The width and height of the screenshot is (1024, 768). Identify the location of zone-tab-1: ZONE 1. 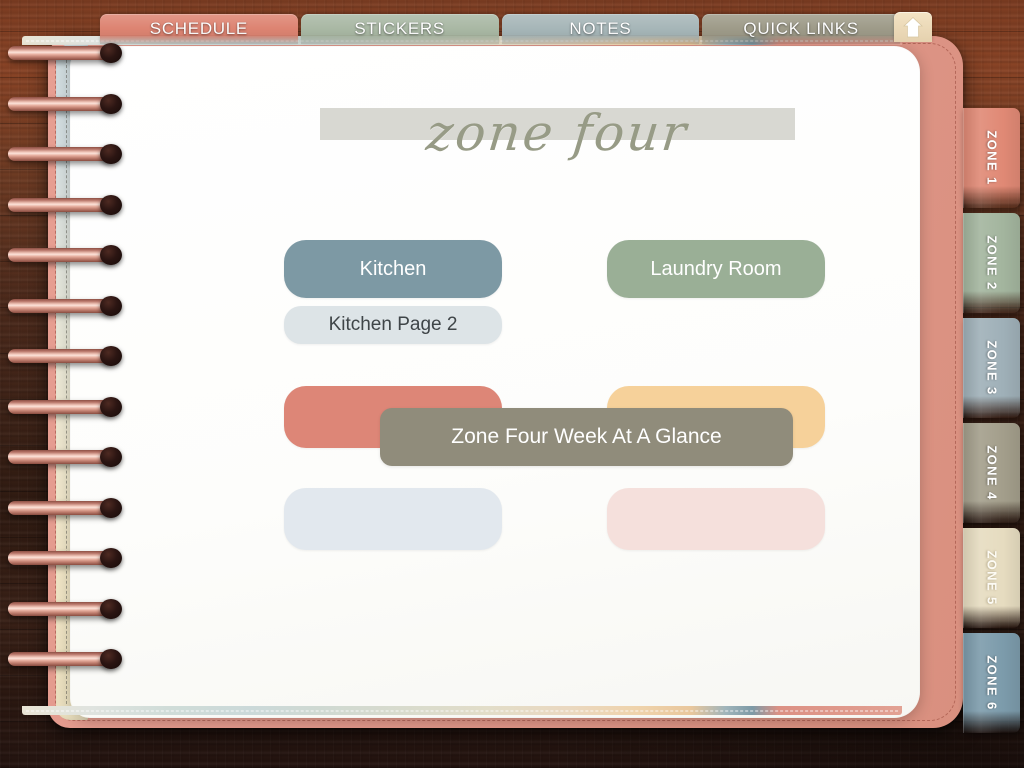
(991, 158).